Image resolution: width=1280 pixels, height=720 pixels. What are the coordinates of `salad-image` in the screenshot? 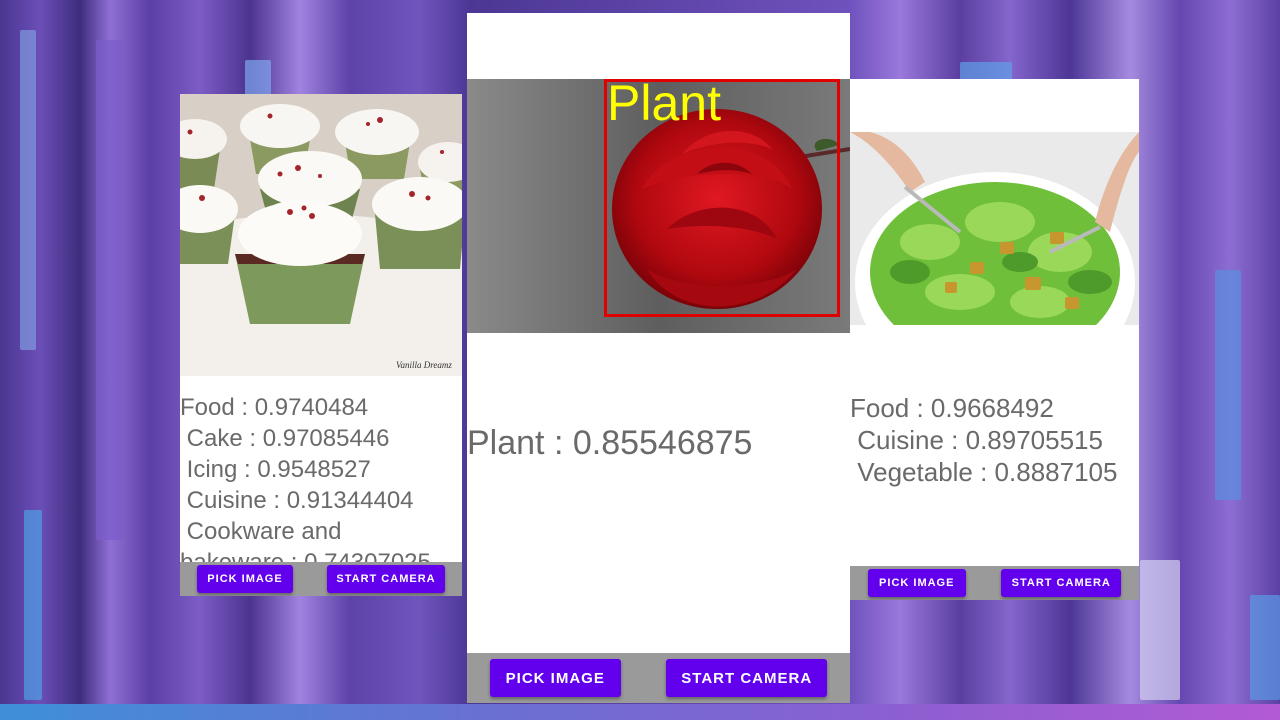 It's located at (994, 228).